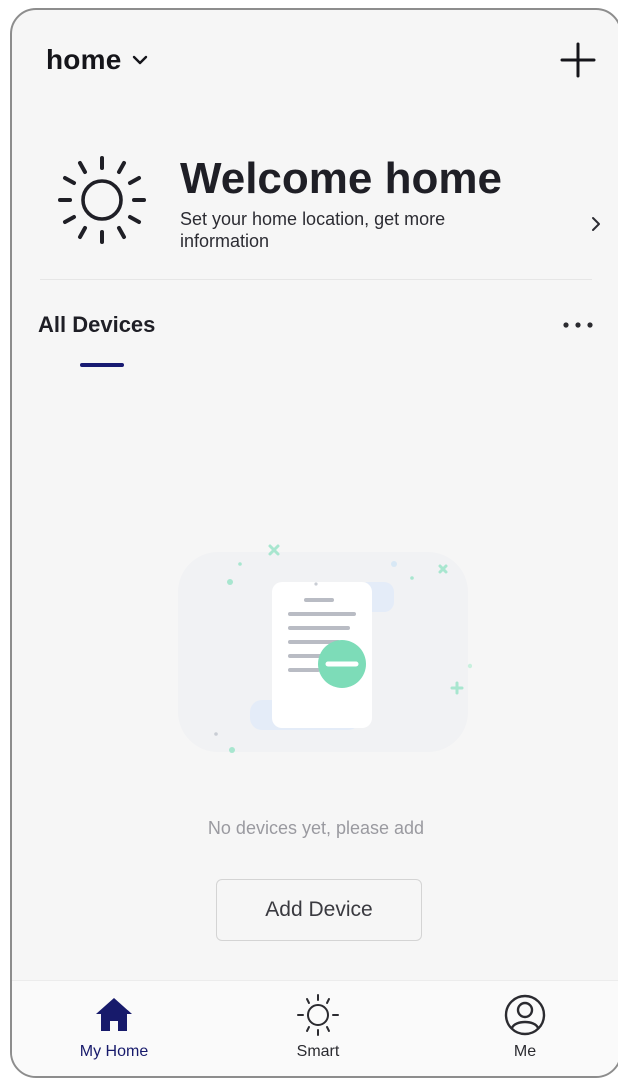  Describe the element at coordinates (578, 60) in the screenshot. I see `add-icon` at that location.